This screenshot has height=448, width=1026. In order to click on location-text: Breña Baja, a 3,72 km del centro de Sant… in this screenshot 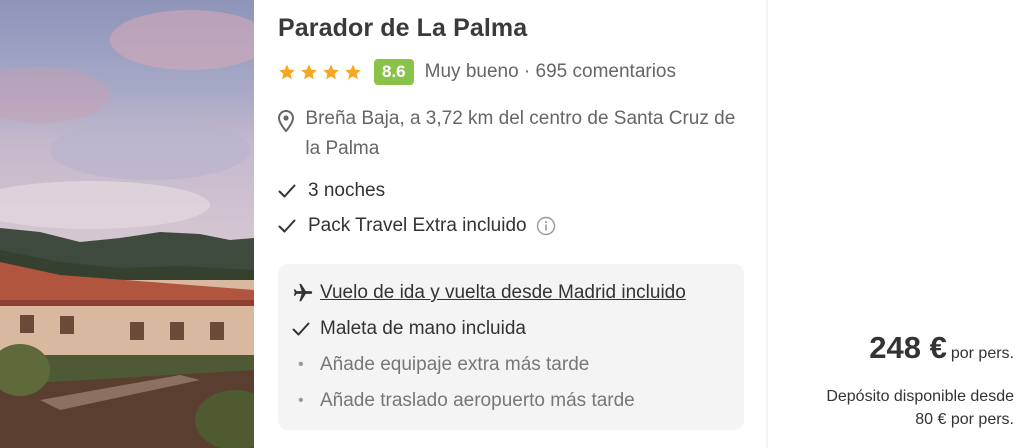, I will do `click(520, 133)`.